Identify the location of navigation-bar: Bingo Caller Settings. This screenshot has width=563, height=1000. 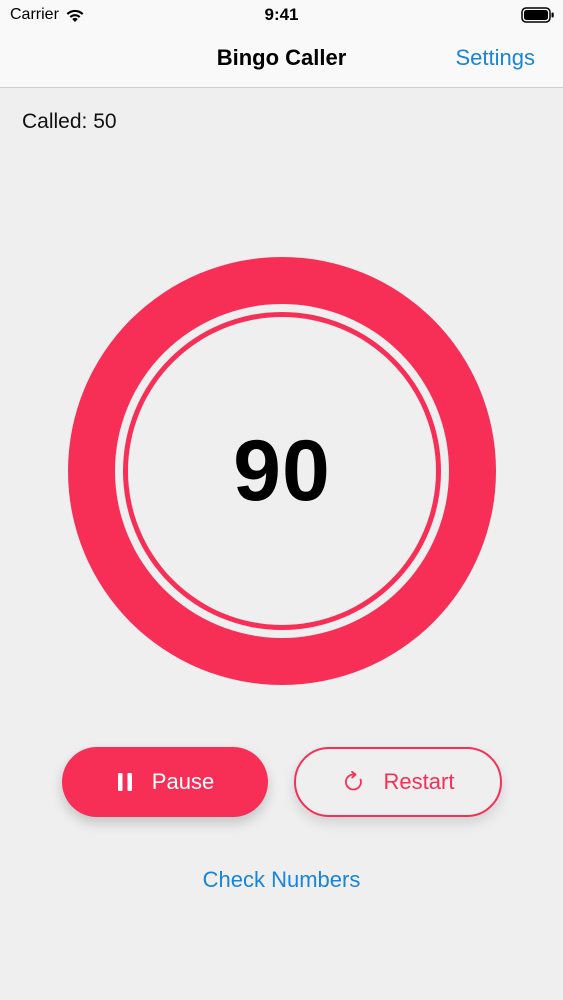
(281, 60).